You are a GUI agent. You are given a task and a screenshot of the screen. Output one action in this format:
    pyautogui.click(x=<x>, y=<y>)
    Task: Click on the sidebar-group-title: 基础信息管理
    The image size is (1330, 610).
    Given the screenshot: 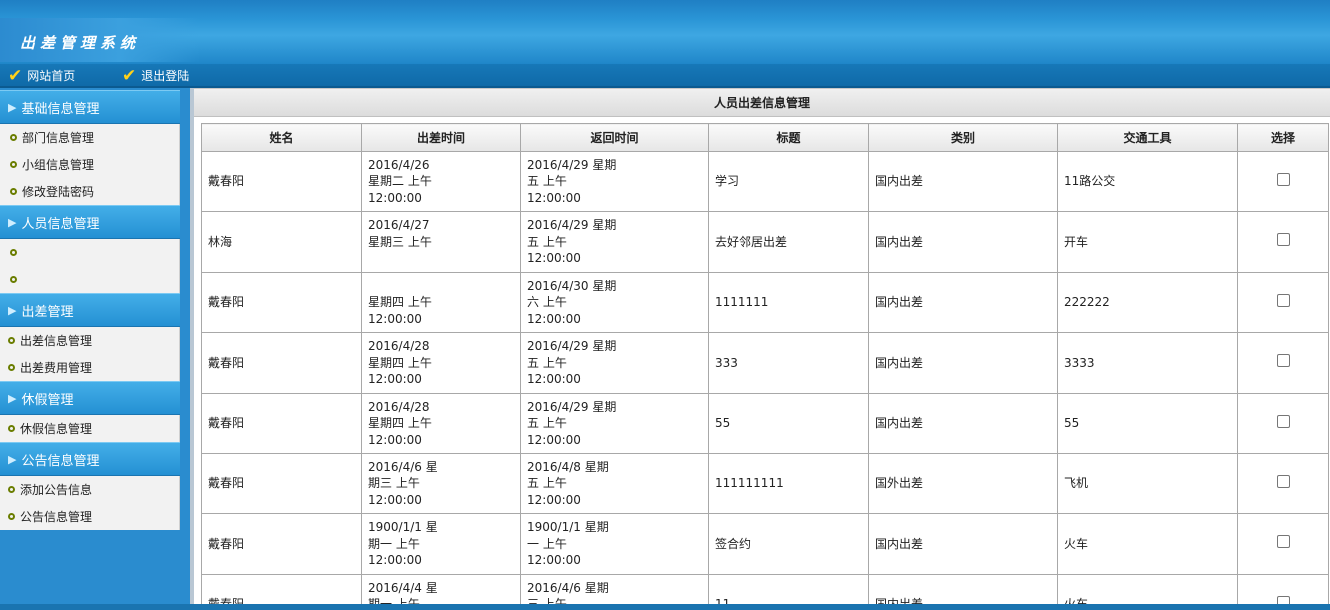 What is the action you would take?
    pyautogui.click(x=60, y=109)
    